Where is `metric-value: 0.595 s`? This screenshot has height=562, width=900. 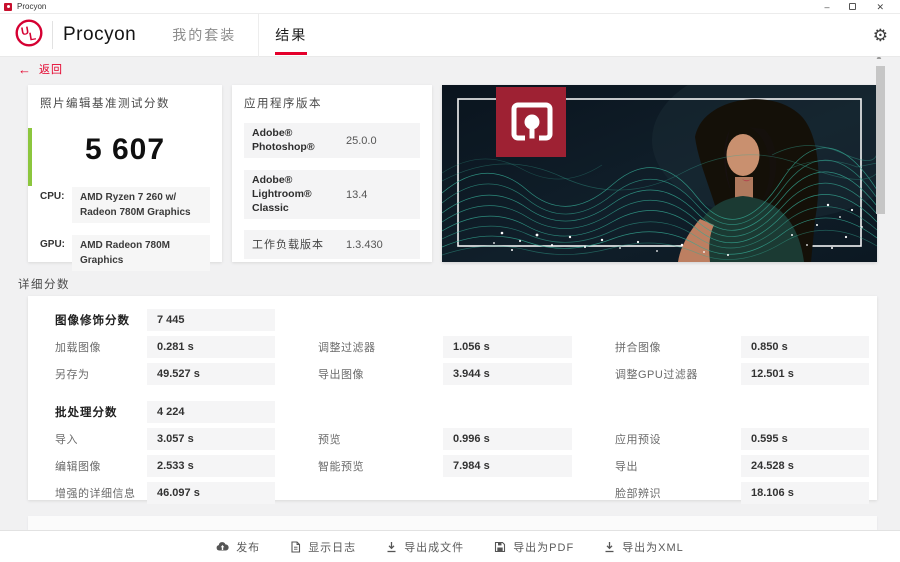
metric-value: 0.595 s is located at coordinates (805, 438).